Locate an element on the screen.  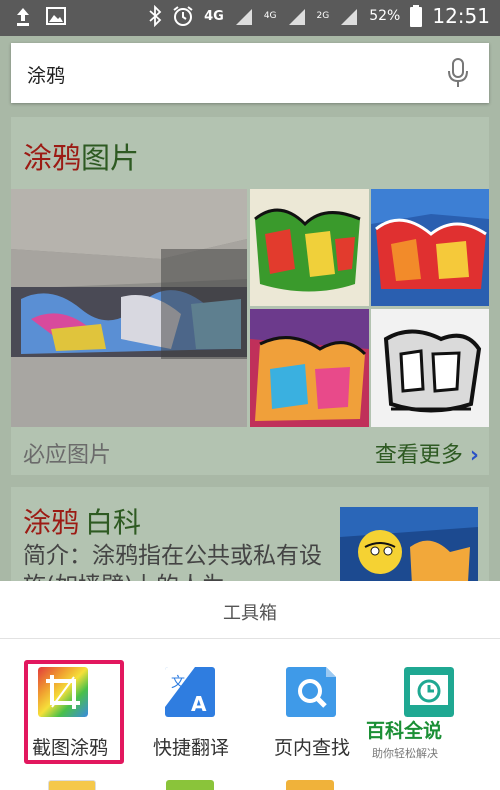
encyclopedia-title: 涂鸦 白科 is located at coordinates (82, 521).